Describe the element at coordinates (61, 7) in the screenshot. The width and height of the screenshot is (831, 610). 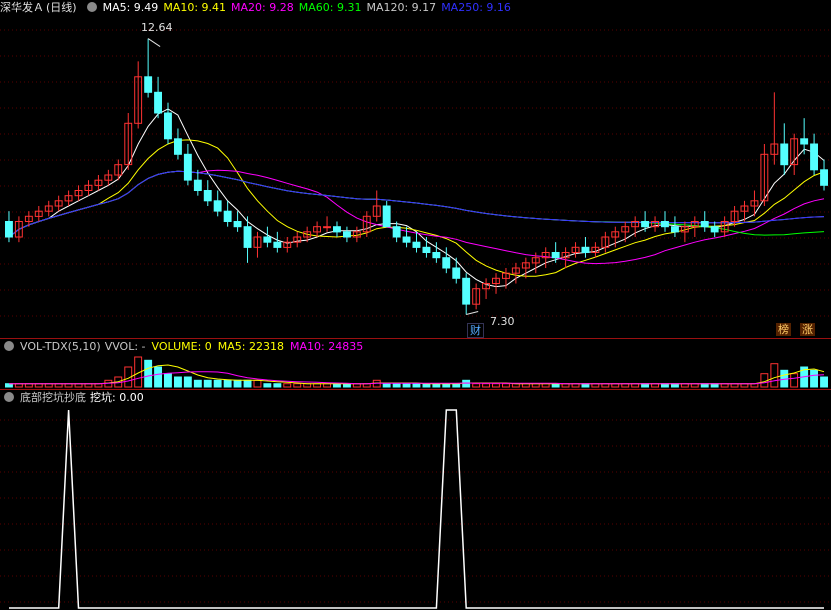
I see `period-label: (日线)` at that location.